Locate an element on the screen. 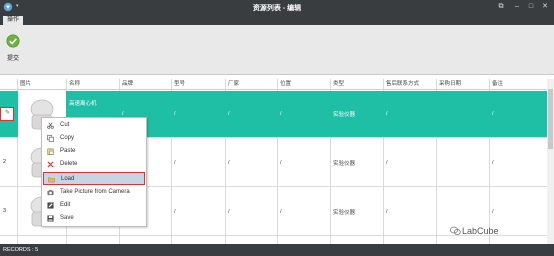  menu-item-label: Take Picture from Camera is located at coordinates (95, 192).